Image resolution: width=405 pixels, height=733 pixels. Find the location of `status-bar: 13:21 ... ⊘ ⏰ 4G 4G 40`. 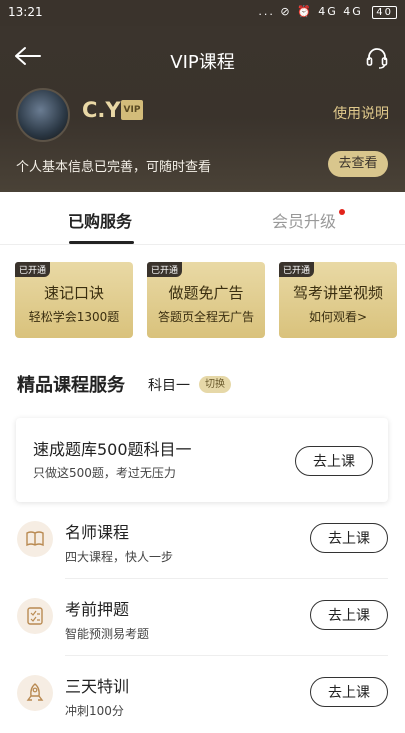

status-bar: 13:21 ... ⊘ ⏰ 4G 4G 40 is located at coordinates (202, 13).